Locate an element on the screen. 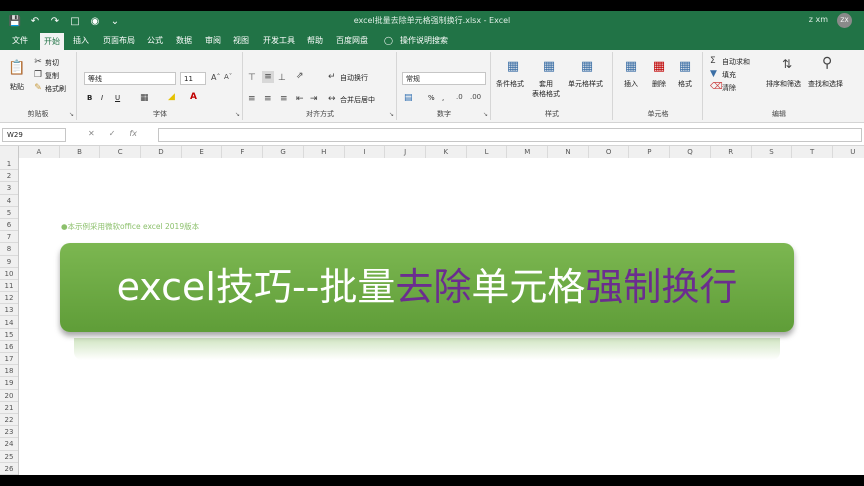  paste-icon: 📋 is located at coordinates (17, 68).